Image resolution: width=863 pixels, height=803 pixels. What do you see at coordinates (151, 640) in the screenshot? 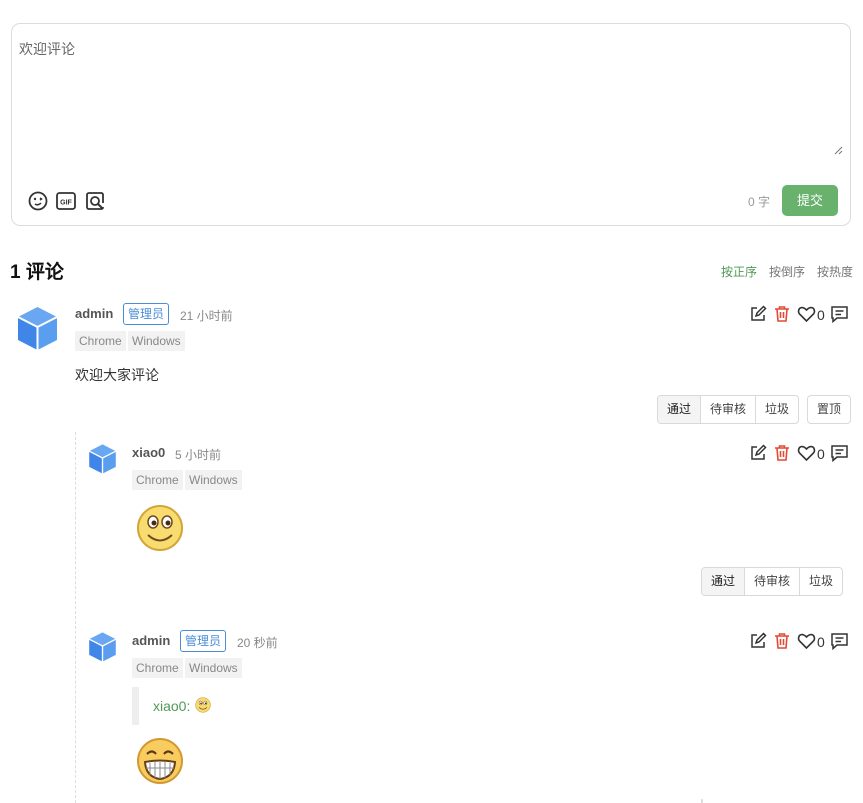
I see `reply-author: admin` at bounding box center [151, 640].